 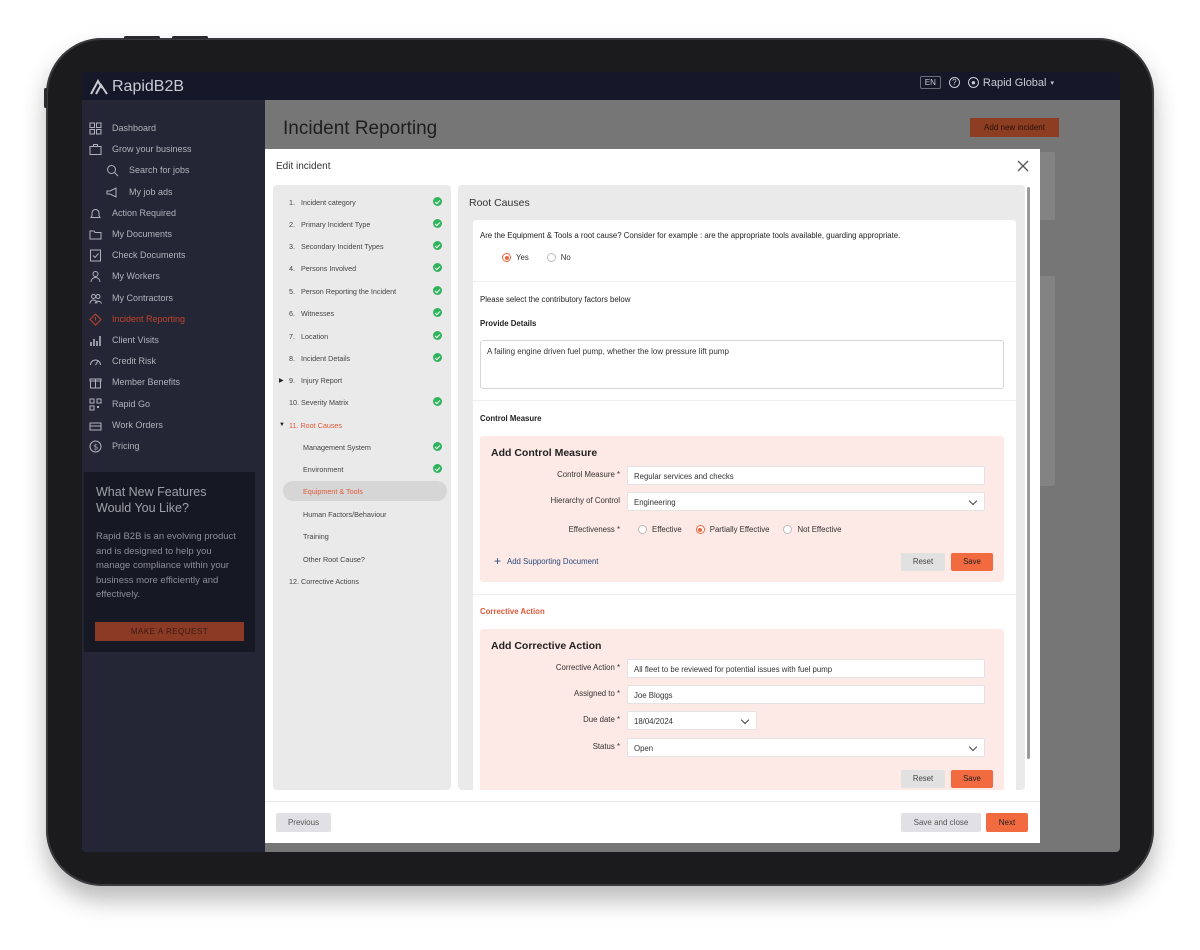 What do you see at coordinates (137, 319) in the screenshot?
I see `sidebar-item-incident-reporting: Incident Reporting` at bounding box center [137, 319].